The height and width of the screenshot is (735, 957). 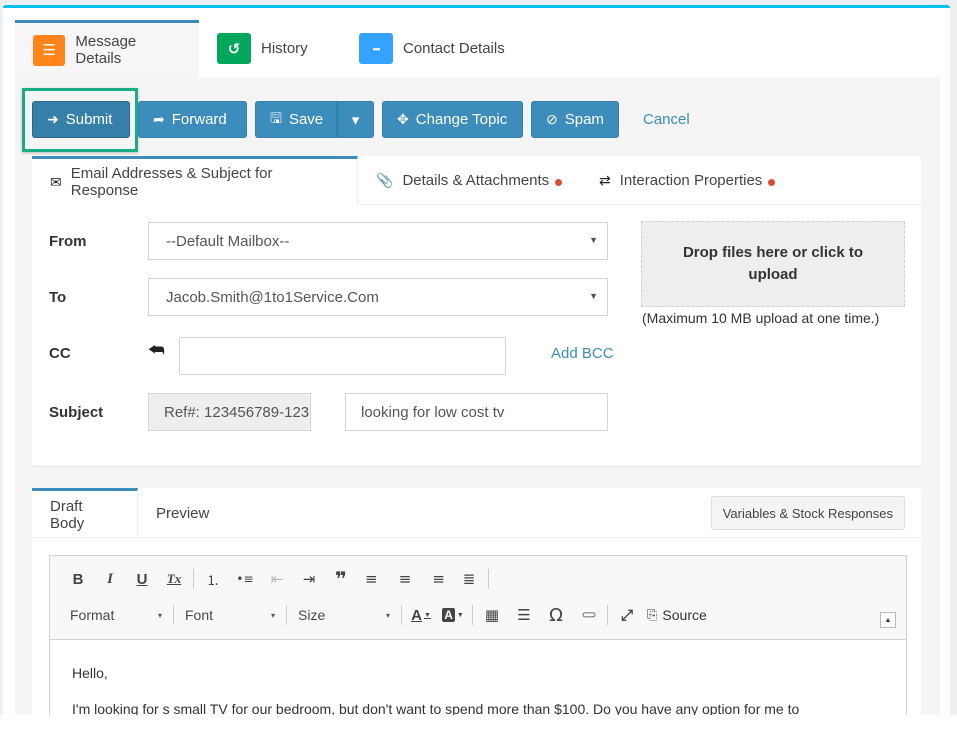 What do you see at coordinates (492, 615) in the screenshot?
I see `table-icon: ▦` at bounding box center [492, 615].